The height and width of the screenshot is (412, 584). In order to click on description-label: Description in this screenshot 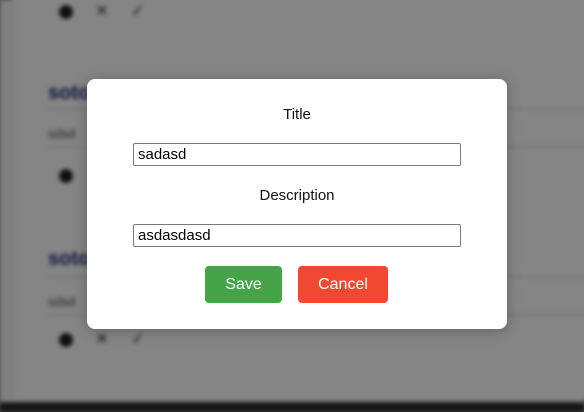, I will do `click(297, 195)`.